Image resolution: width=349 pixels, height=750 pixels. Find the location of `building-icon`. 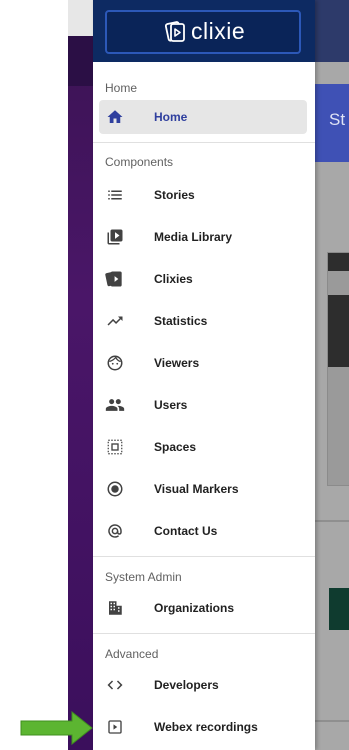

building-icon is located at coordinates (115, 608).